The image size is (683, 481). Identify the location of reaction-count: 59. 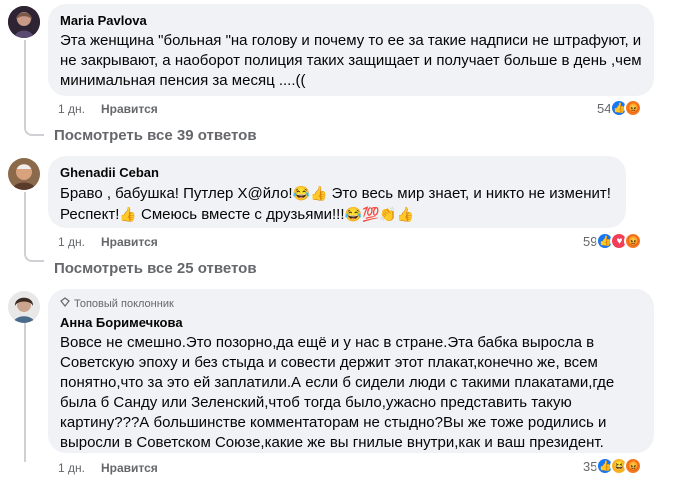
(590, 241).